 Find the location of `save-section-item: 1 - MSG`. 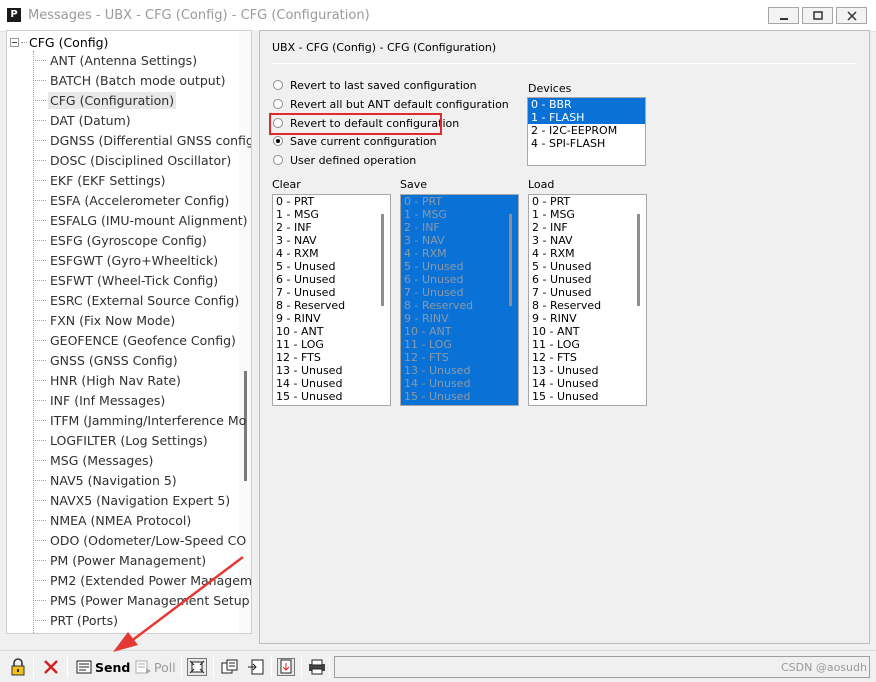

save-section-item: 1 - MSG is located at coordinates (459, 214).